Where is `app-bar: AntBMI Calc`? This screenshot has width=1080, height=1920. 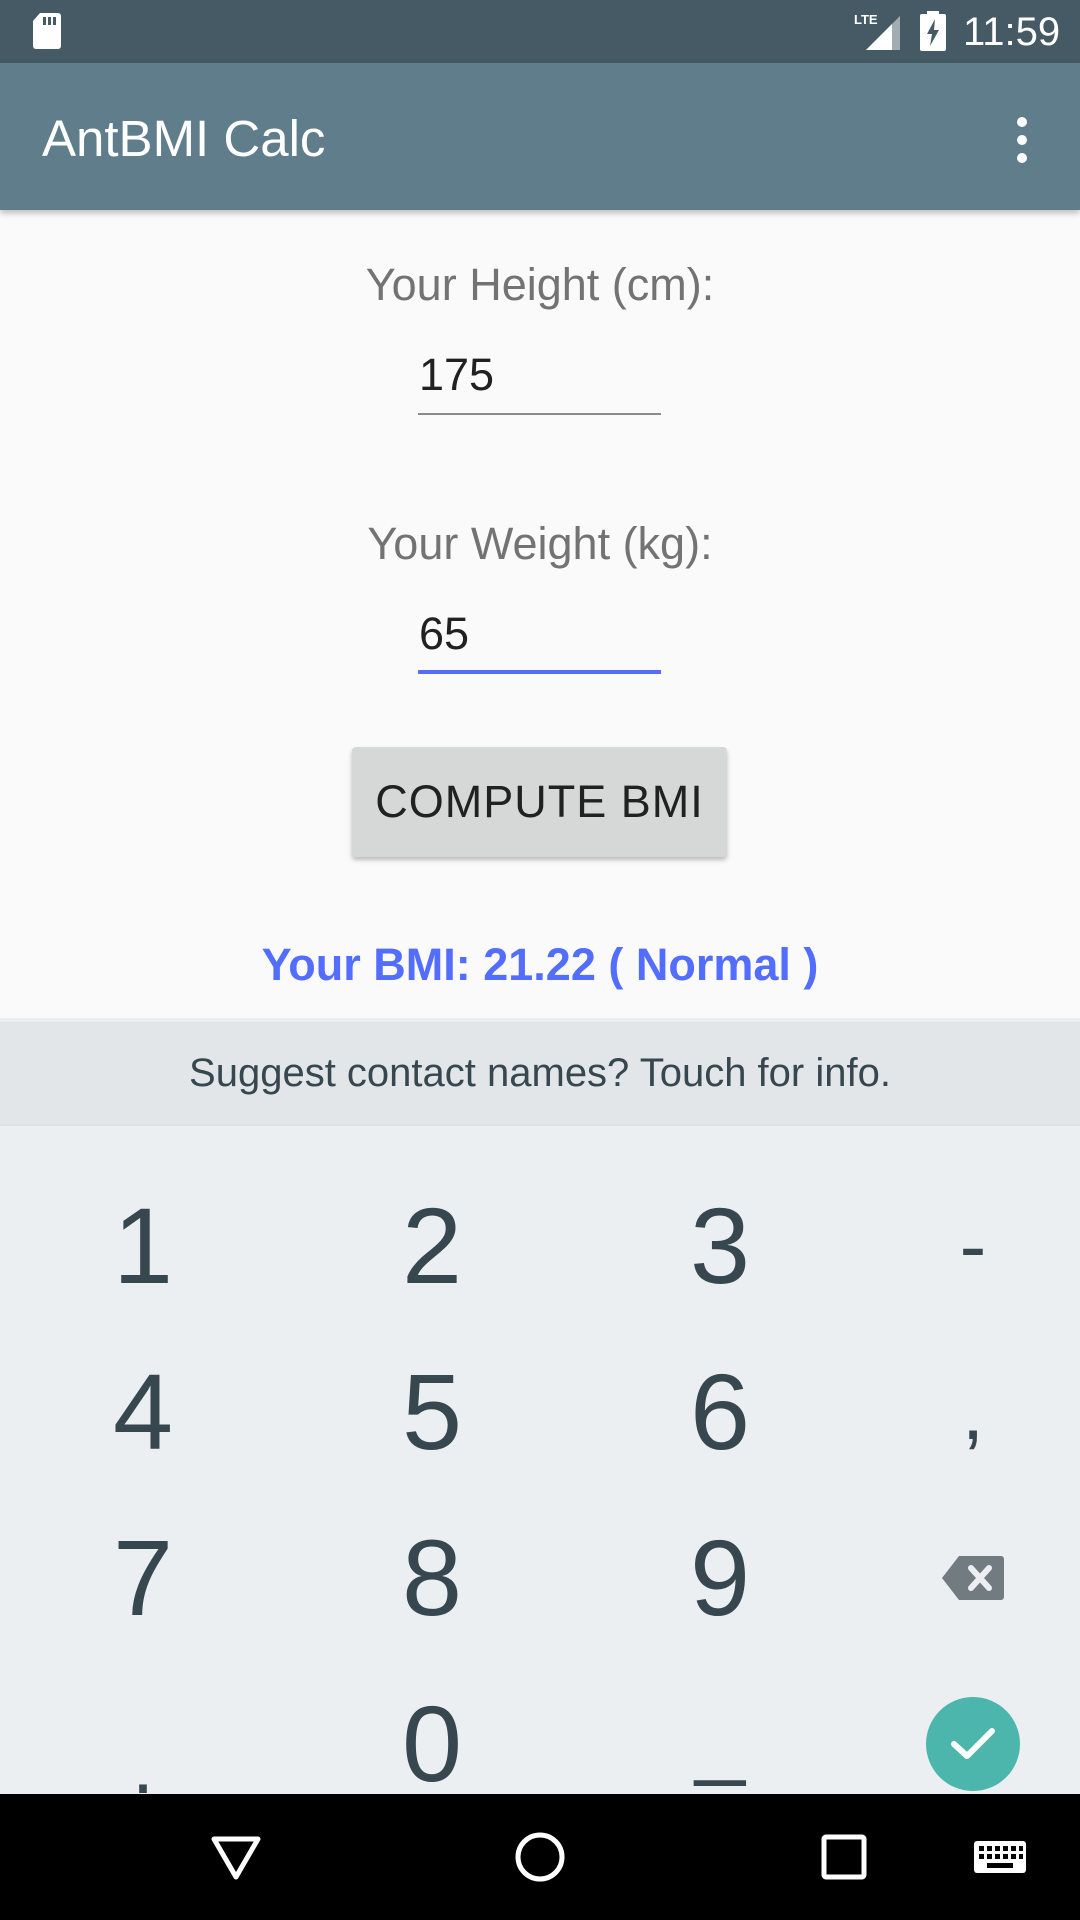 app-bar: AntBMI Calc is located at coordinates (540, 136).